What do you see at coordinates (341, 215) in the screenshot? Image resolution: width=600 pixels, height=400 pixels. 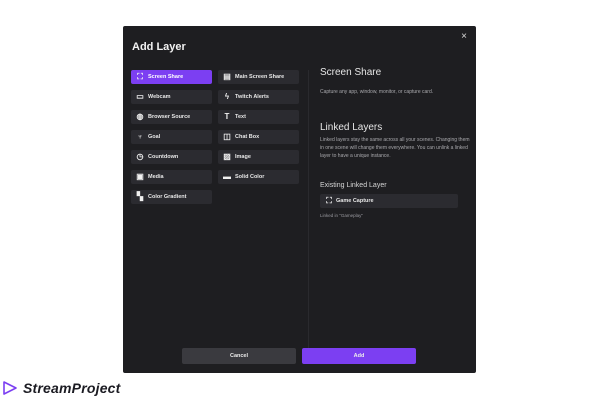 I see `linked-in-note: Linked in "Gameplay"` at bounding box center [341, 215].